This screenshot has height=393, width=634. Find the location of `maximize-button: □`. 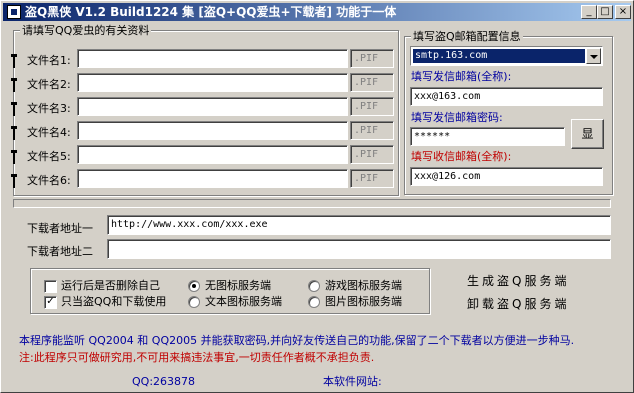

maximize-button: □ is located at coordinates (605, 12).